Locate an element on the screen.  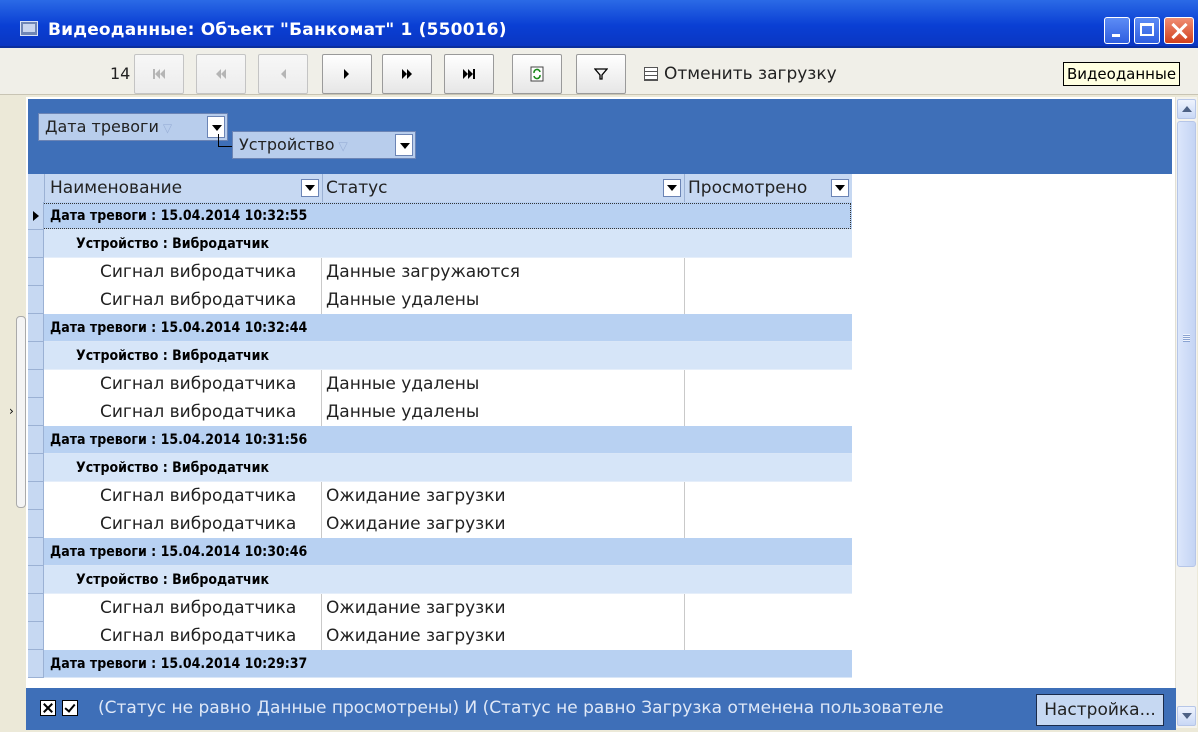
table-header: Наименование Статус Просмотрено is located at coordinates (440, 188).